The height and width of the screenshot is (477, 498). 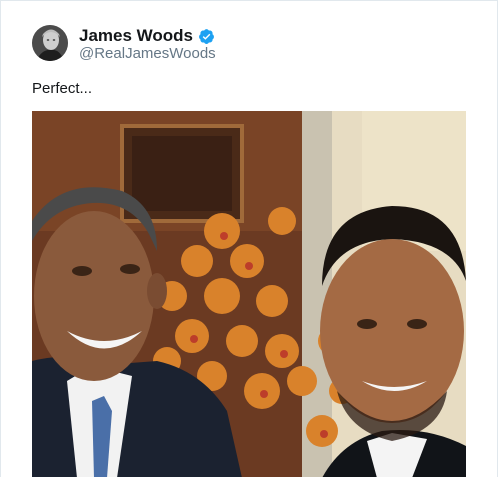 I want to click on author-name-row: James Woods, so click(x=147, y=36).